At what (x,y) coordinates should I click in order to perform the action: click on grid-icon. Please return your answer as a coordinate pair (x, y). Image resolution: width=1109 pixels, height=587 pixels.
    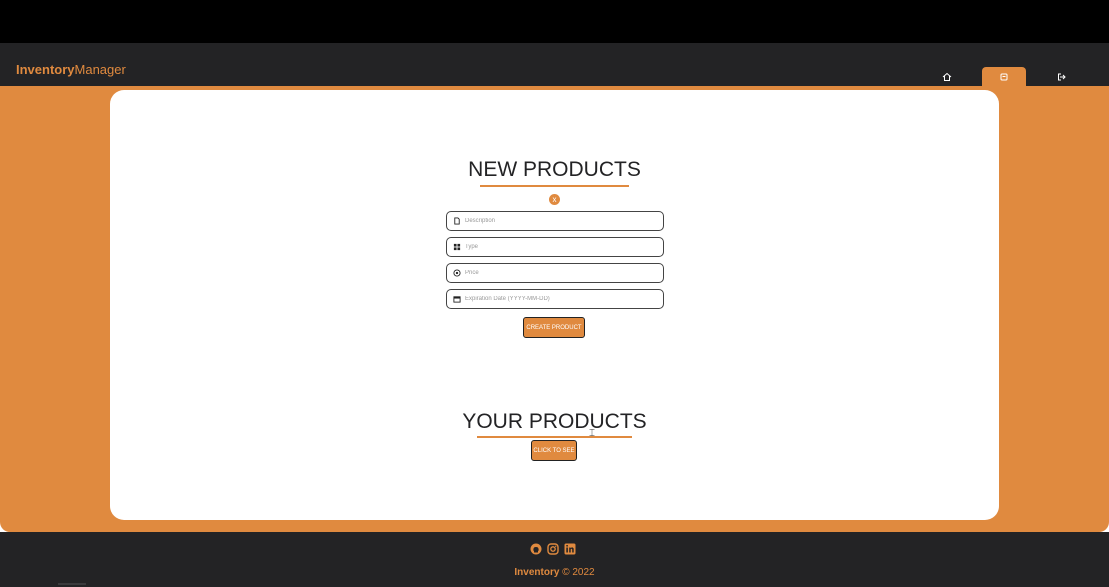
    Looking at the image, I should click on (456, 247).